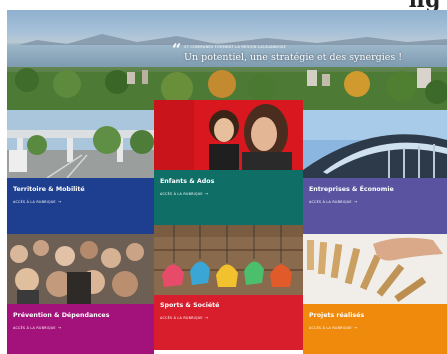 This screenshot has height=354, width=447. Describe the element at coordinates (80, 269) in the screenshot. I see `crowd-photo` at that location.